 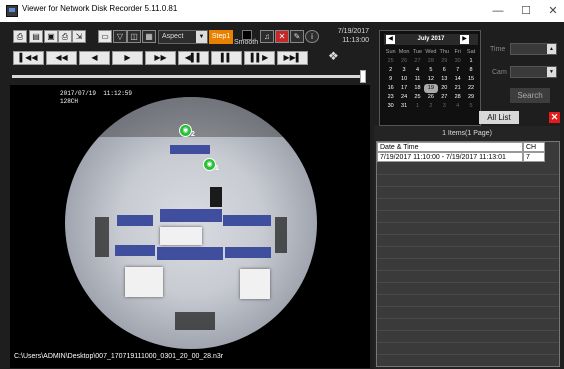 I want to click on fast-rewind-button: ◀◀, so click(x=61, y=58).